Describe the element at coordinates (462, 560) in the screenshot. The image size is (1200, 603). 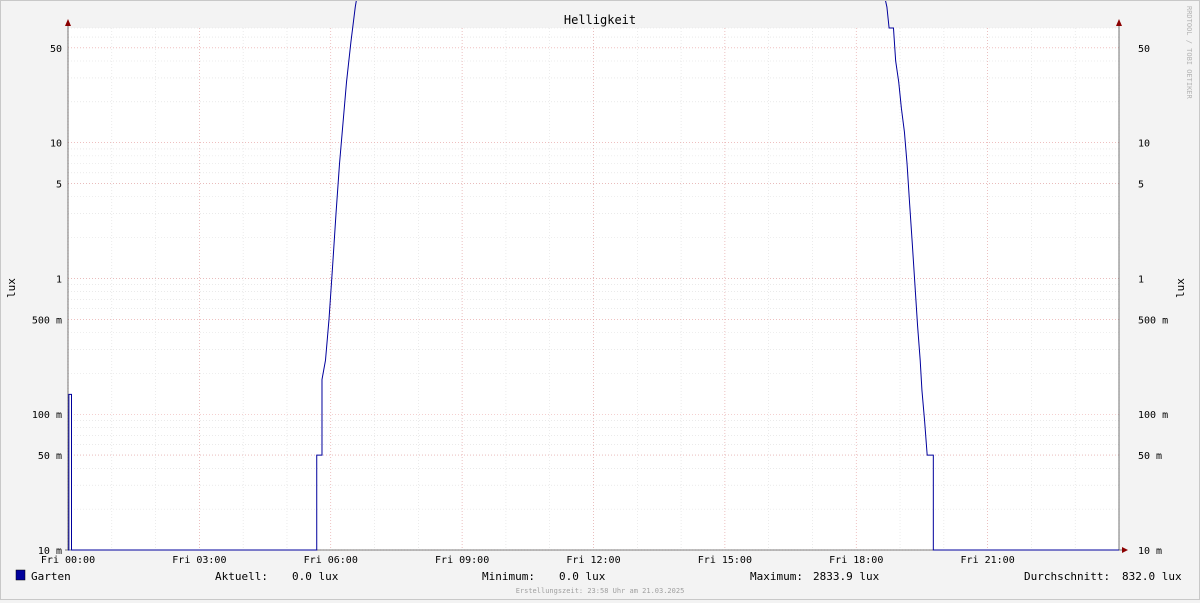
I see `x-tick-label: Fri 09:00` at that location.